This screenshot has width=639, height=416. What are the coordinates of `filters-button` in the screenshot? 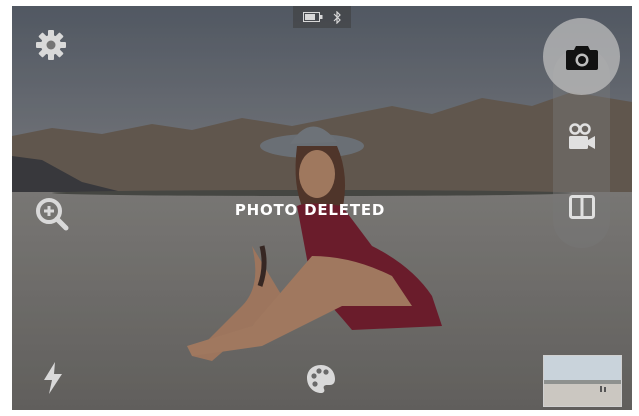 It's located at (321, 379).